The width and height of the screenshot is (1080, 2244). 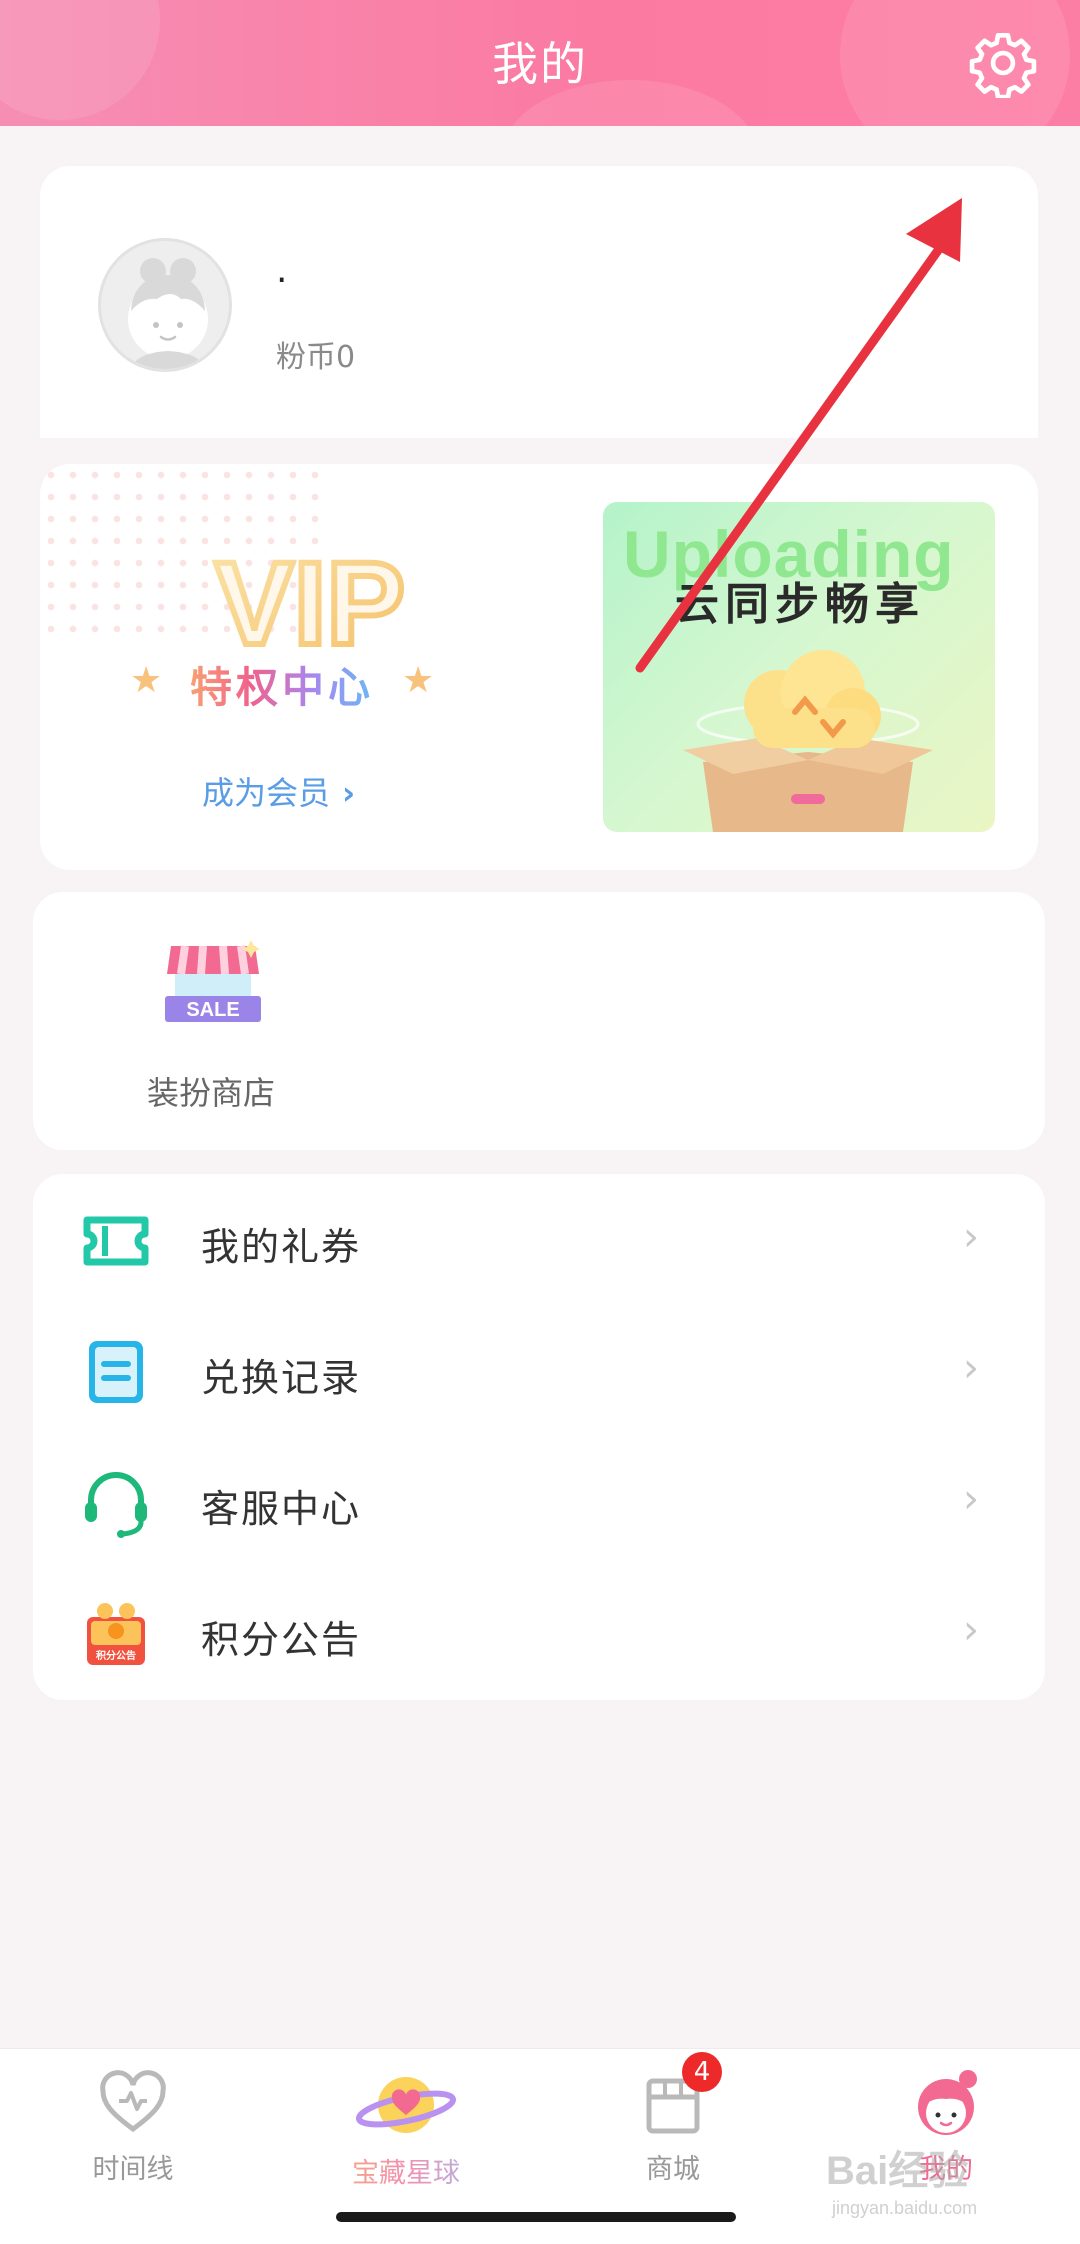 I want to click on banner-title: 云同步畅享, so click(x=800, y=604).